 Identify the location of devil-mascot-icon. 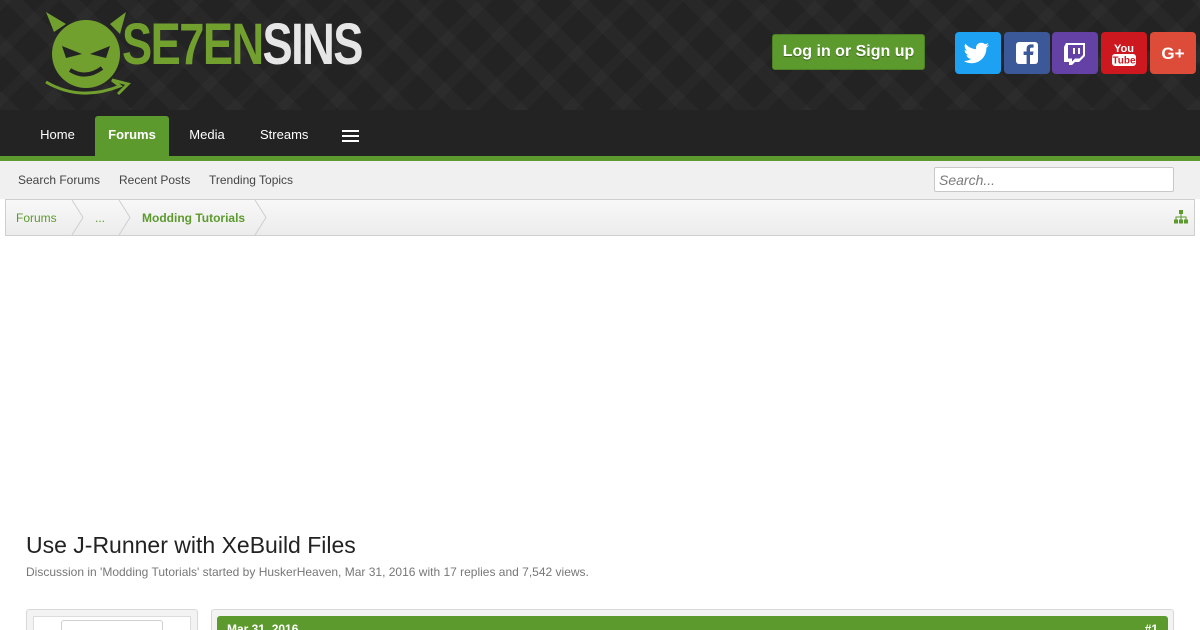
(88, 54).